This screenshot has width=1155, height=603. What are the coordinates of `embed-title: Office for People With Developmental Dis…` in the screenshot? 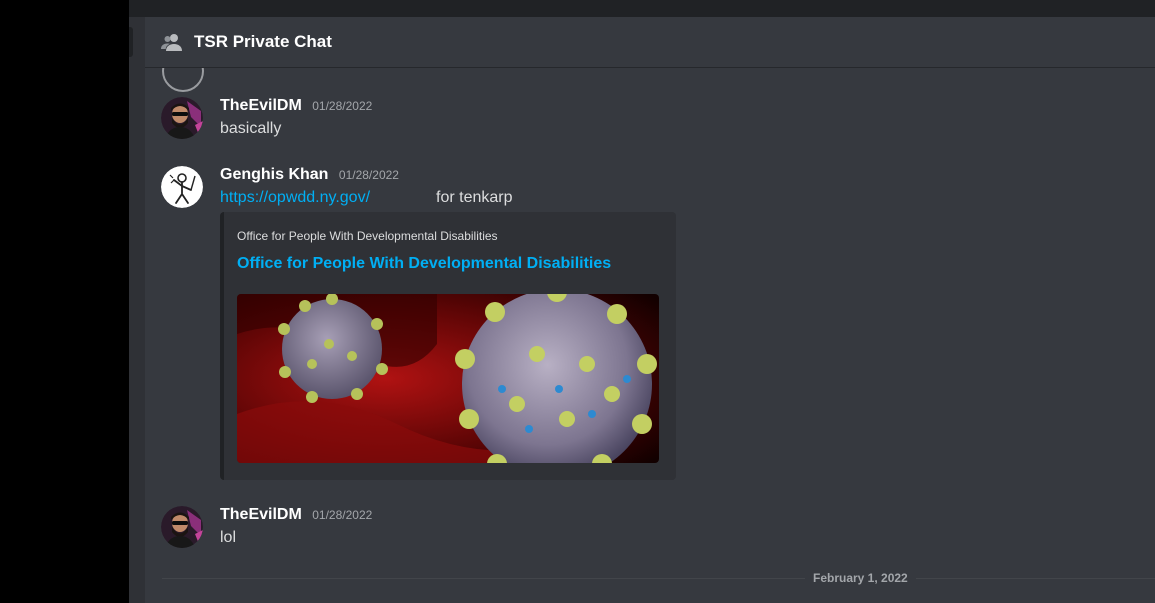 It's located at (424, 264).